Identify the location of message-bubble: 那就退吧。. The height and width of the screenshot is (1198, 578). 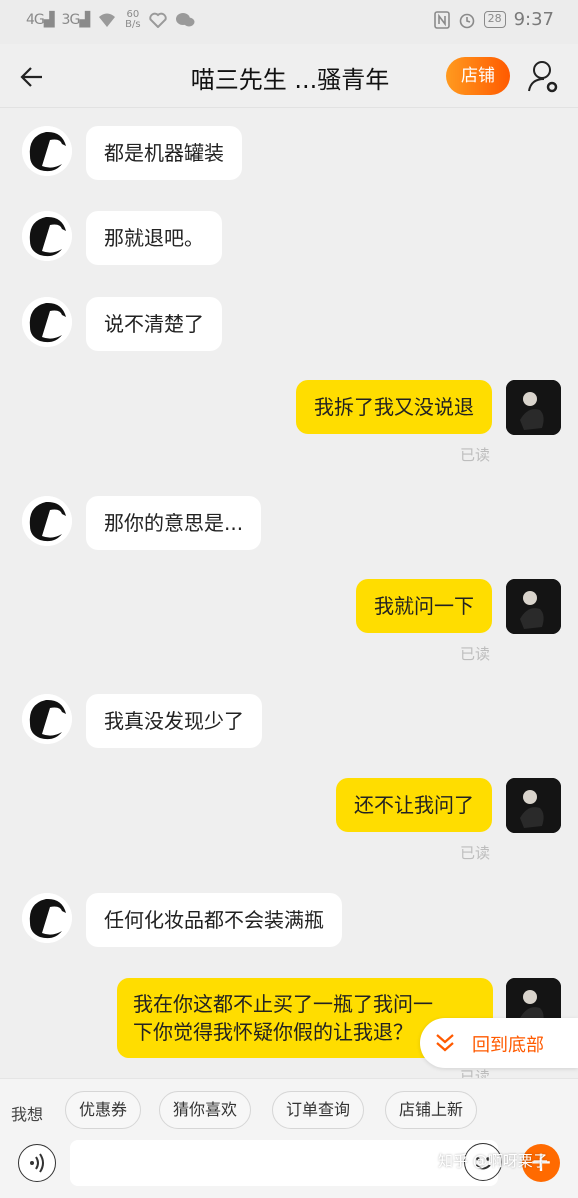
(154, 238).